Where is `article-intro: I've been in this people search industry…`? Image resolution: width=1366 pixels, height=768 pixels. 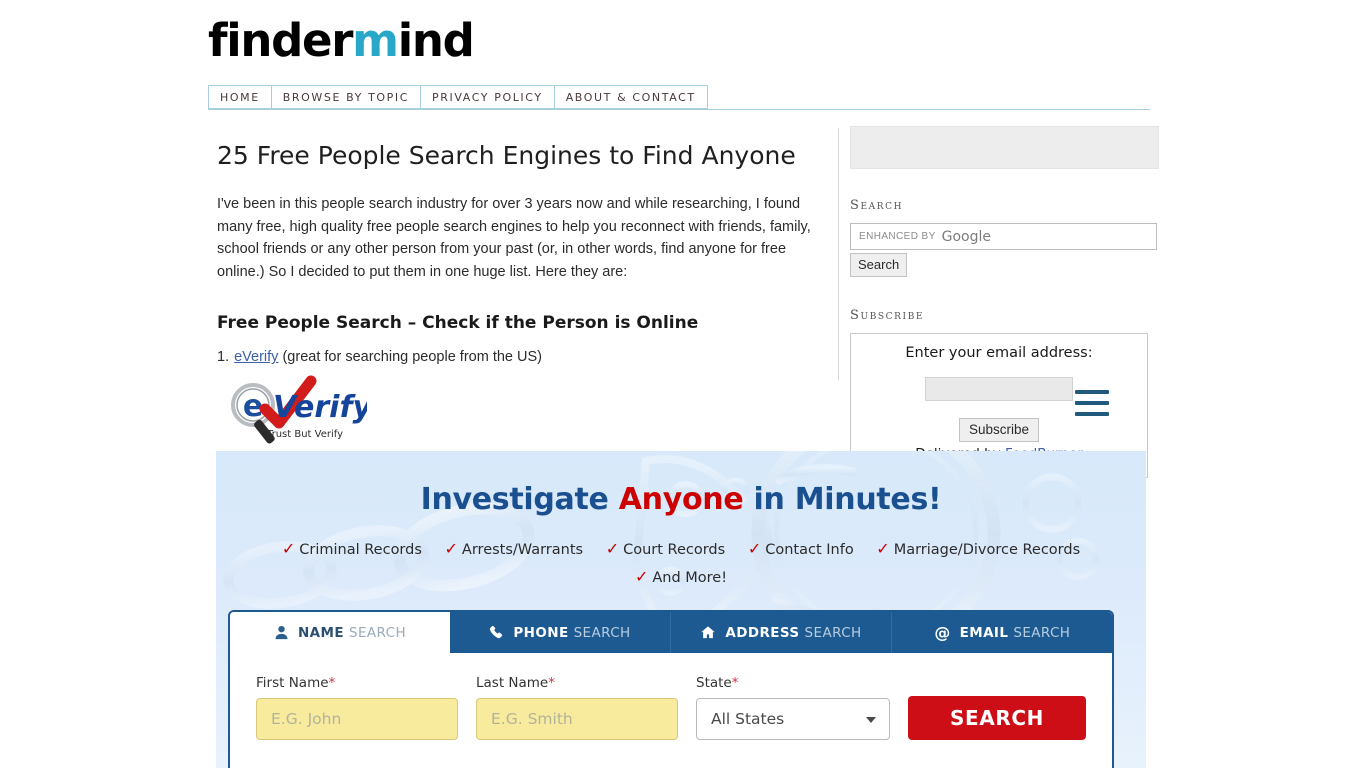
article-intro: I've been in this people search industry… is located at coordinates (514, 238).